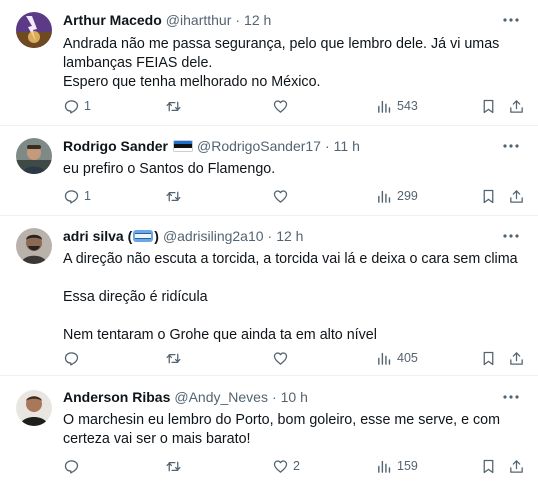  What do you see at coordinates (269, 466) in the screenshot?
I see `action-bar: 2 159` at bounding box center [269, 466].